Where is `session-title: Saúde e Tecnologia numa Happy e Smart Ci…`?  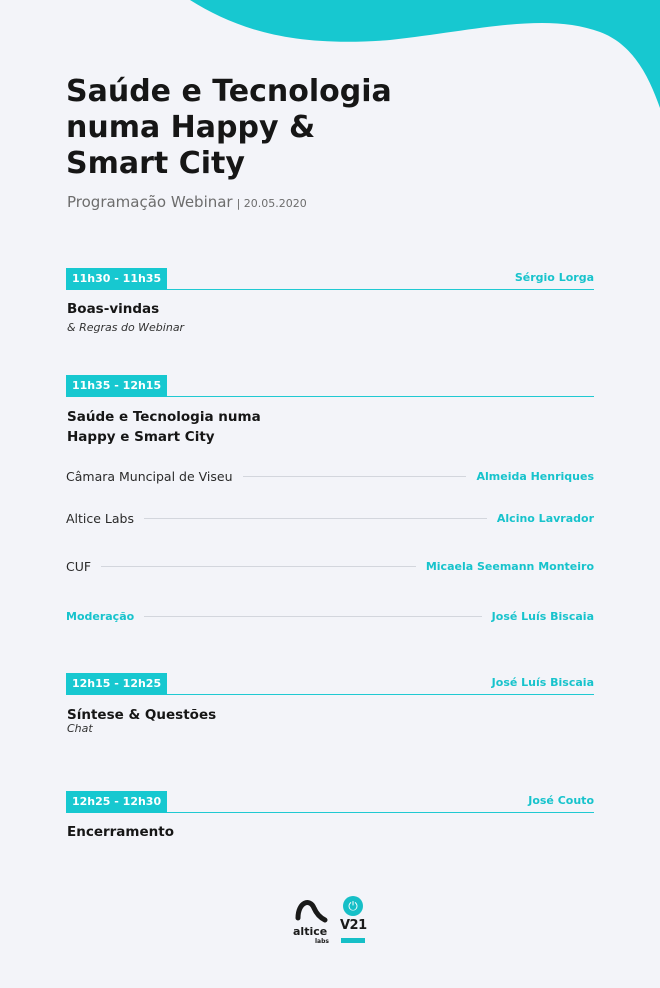
session-title: Saúde e Tecnologia numa Happy e Smart Ci… is located at coordinates (164, 427).